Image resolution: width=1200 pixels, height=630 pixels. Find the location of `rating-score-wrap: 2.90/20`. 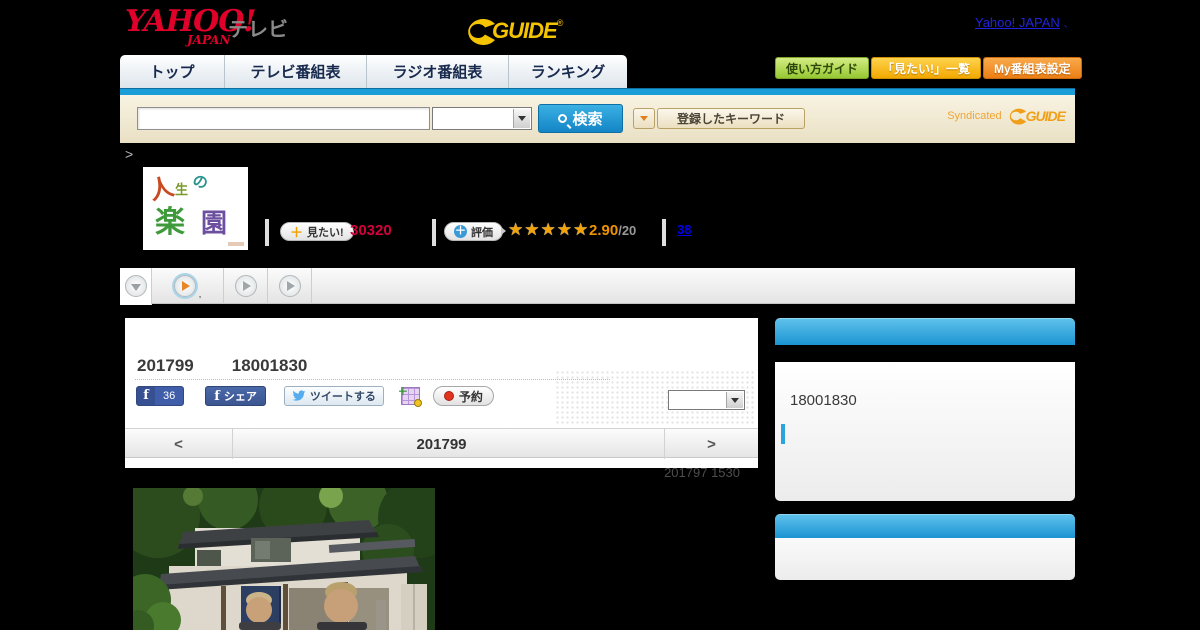

rating-score-wrap: 2.90/20 is located at coordinates (612, 231).